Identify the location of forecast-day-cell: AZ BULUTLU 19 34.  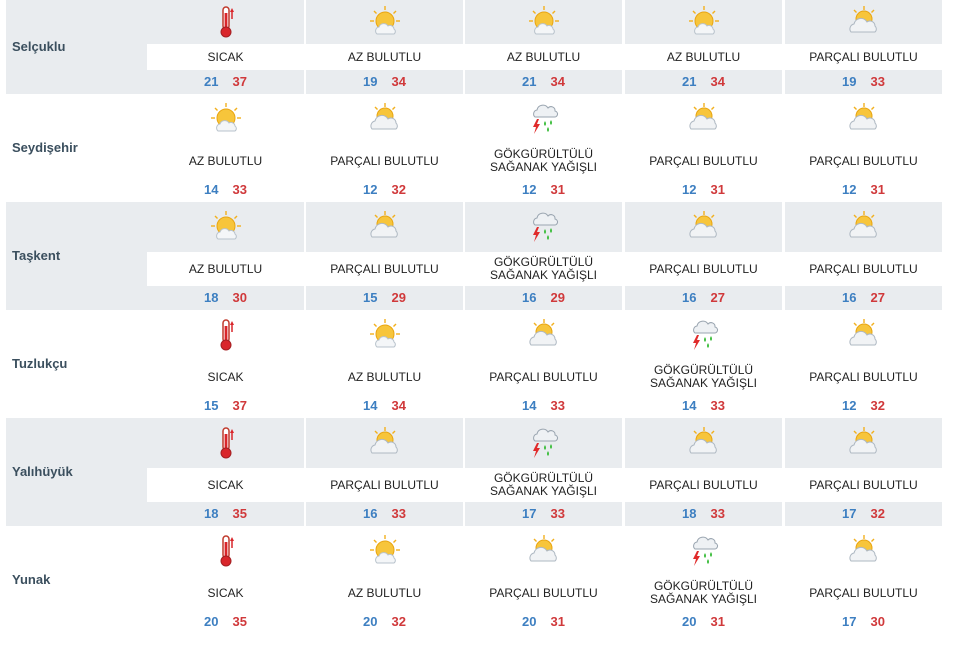
(384, 47).